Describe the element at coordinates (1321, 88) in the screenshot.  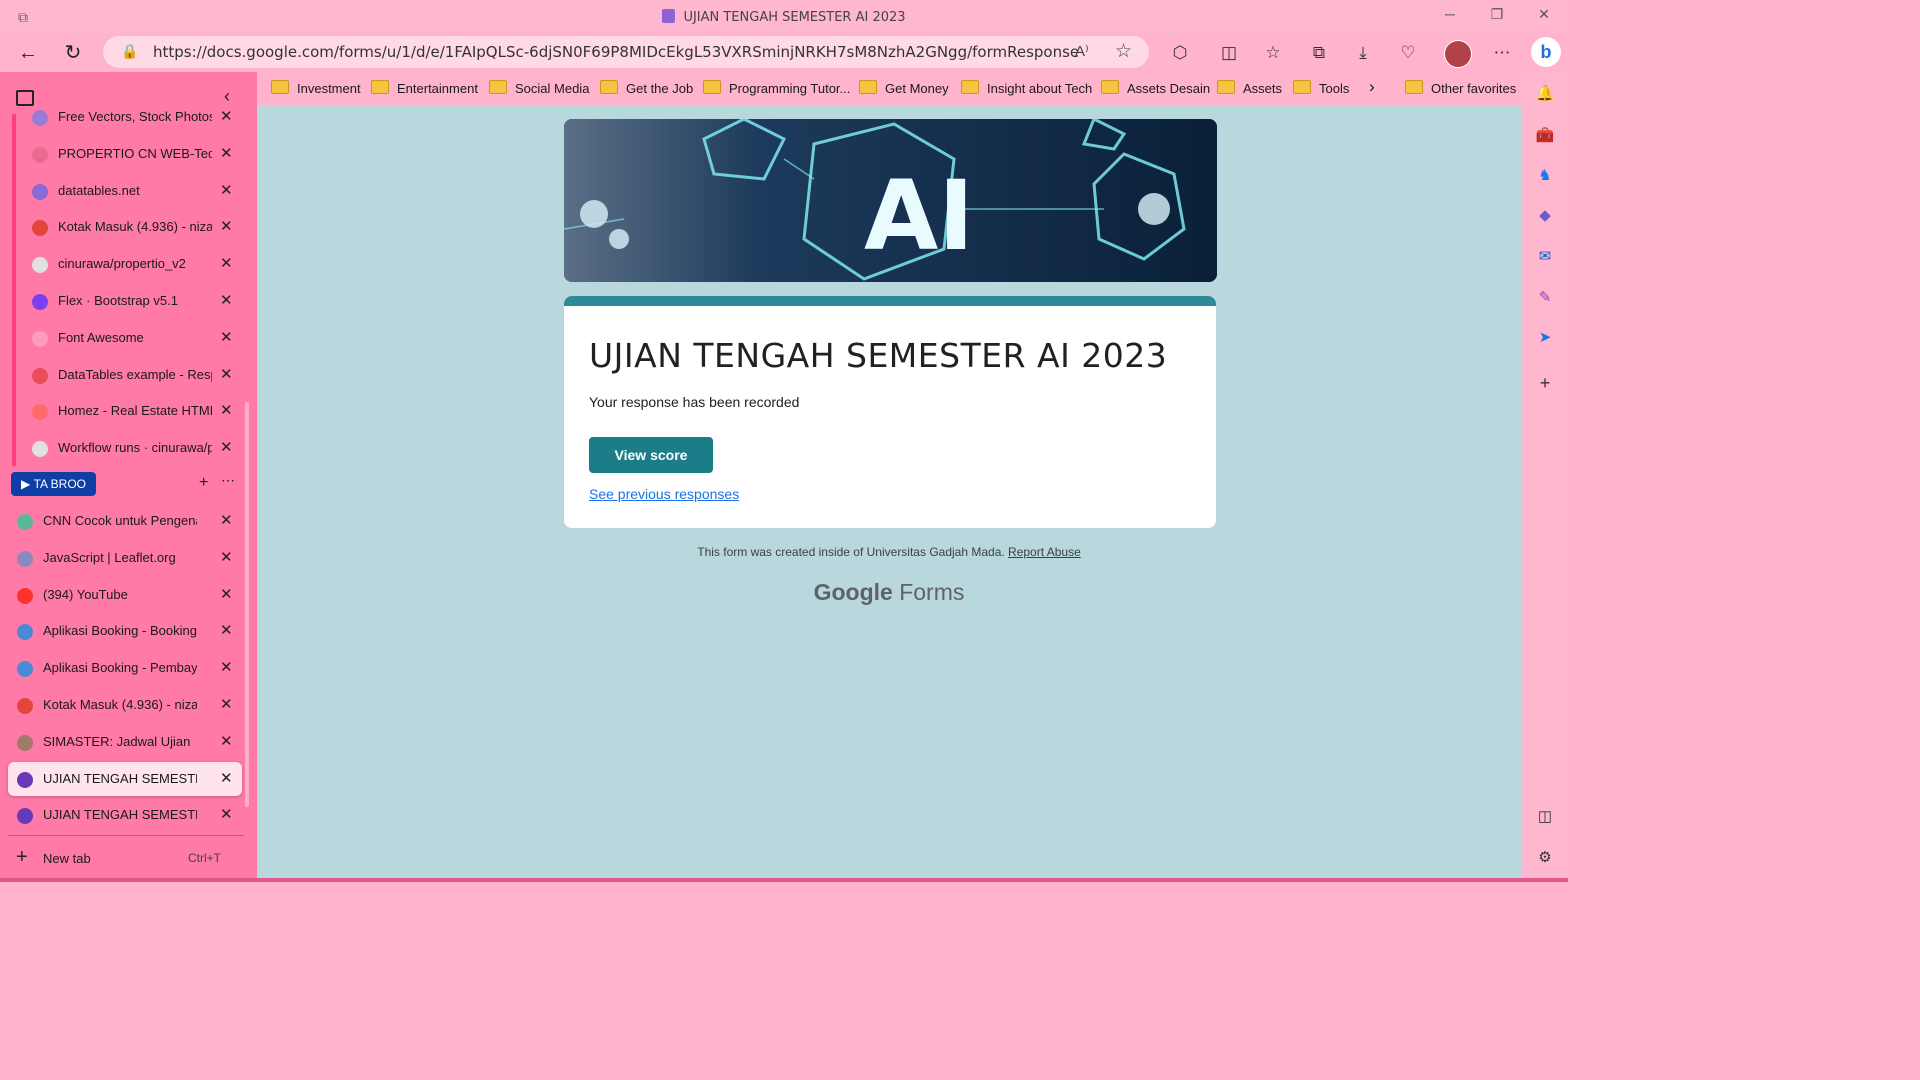
I see `favorites-folder: Tools` at that location.